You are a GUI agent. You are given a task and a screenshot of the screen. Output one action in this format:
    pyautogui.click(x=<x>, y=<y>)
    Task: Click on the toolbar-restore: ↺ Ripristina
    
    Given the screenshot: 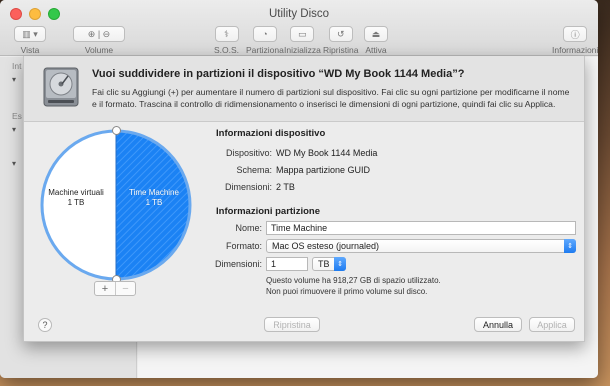 What is the action you would take?
    pyautogui.click(x=340, y=40)
    